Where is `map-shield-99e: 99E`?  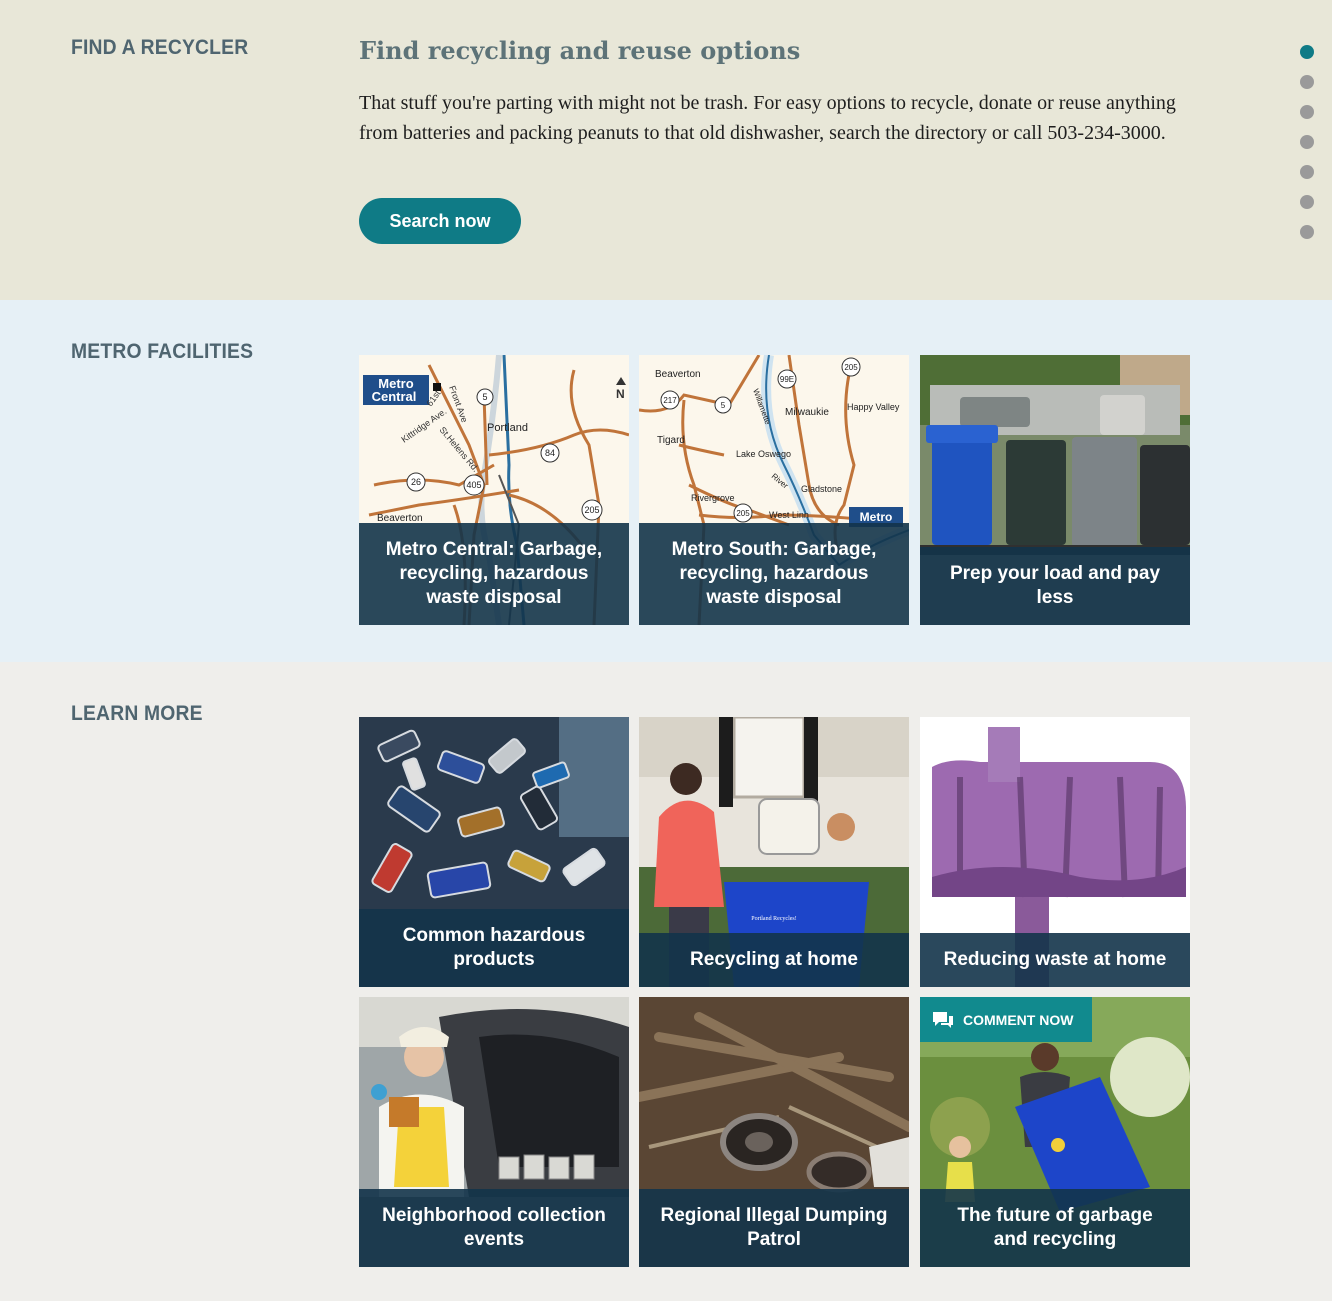 map-shield-99e: 99E is located at coordinates (787, 379).